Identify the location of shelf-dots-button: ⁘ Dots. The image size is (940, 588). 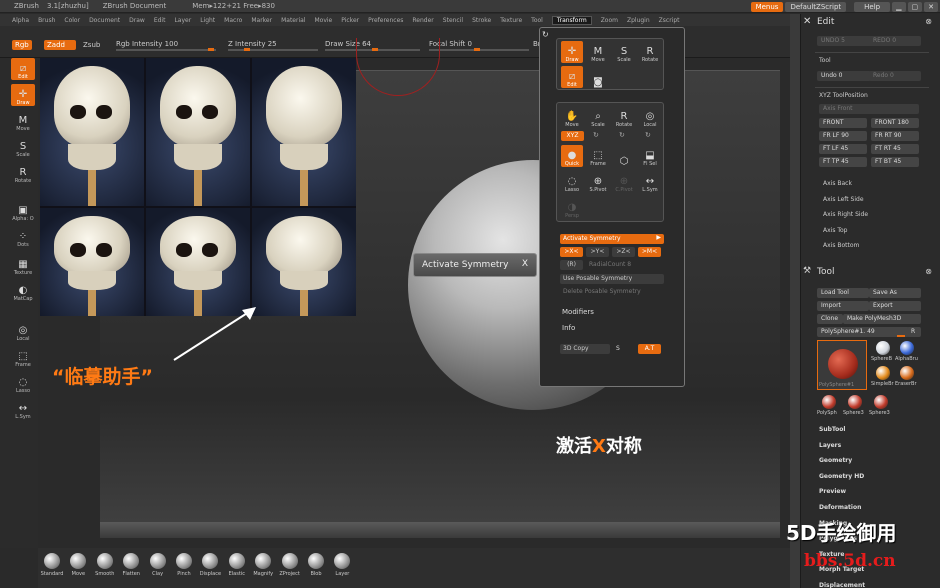
(23, 237).